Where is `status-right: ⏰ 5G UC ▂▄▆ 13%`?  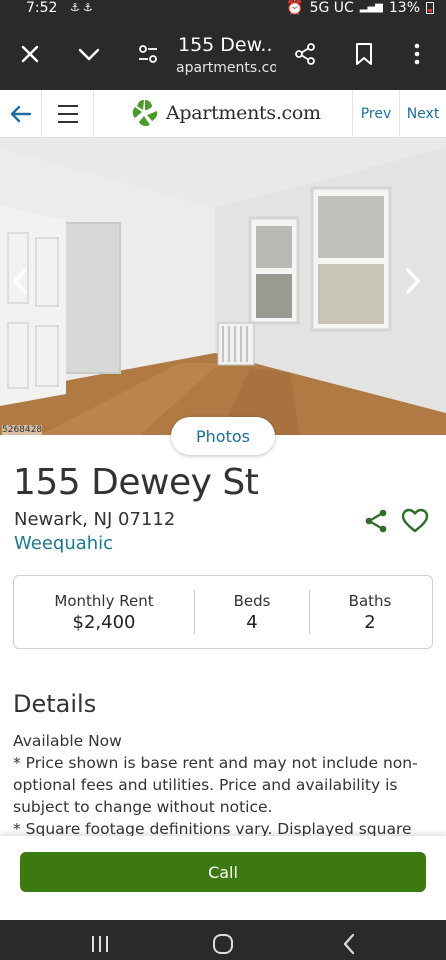
status-right: ⏰ 5G UC ▂▄▆ 13% is located at coordinates (360, 8).